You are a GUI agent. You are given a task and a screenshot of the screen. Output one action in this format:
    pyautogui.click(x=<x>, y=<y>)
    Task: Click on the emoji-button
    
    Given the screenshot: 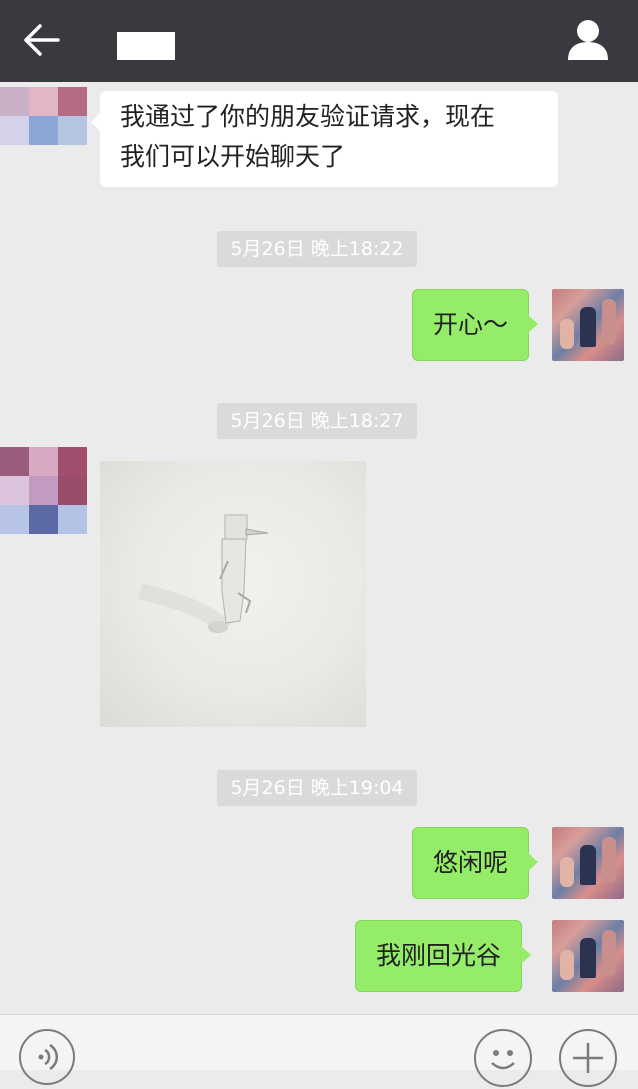 What is the action you would take?
    pyautogui.click(x=503, y=1058)
    